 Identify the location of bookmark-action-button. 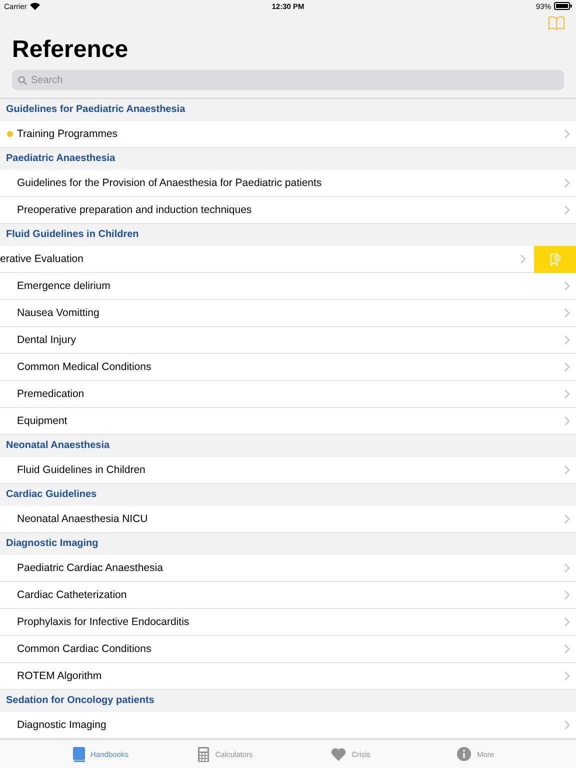
(555, 259).